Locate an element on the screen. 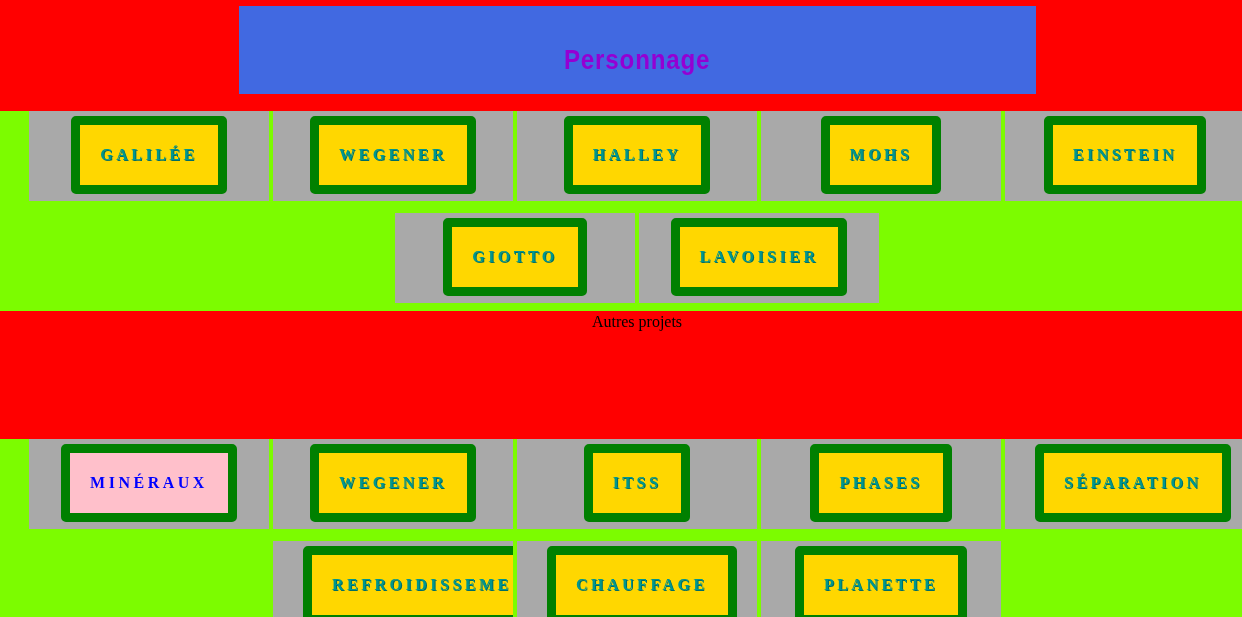  character-button: HALLEY is located at coordinates (637, 155).